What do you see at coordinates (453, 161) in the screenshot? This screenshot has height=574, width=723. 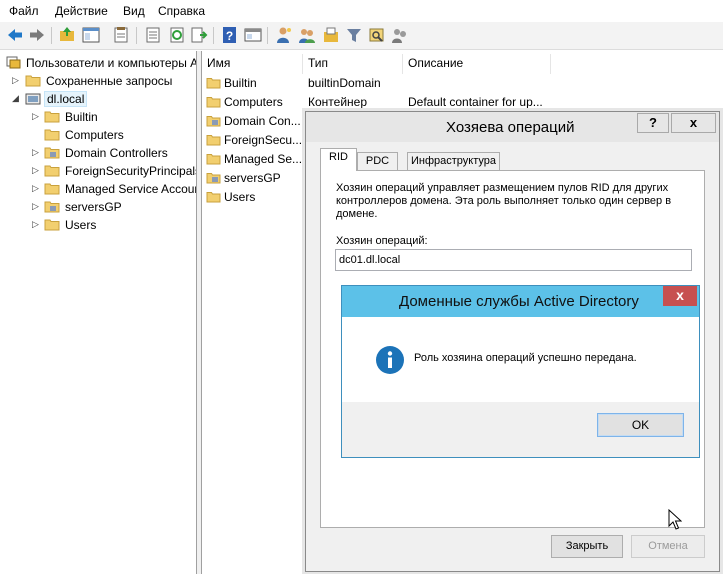 I see `tab-infrastructure: Инфраструктура` at bounding box center [453, 161].